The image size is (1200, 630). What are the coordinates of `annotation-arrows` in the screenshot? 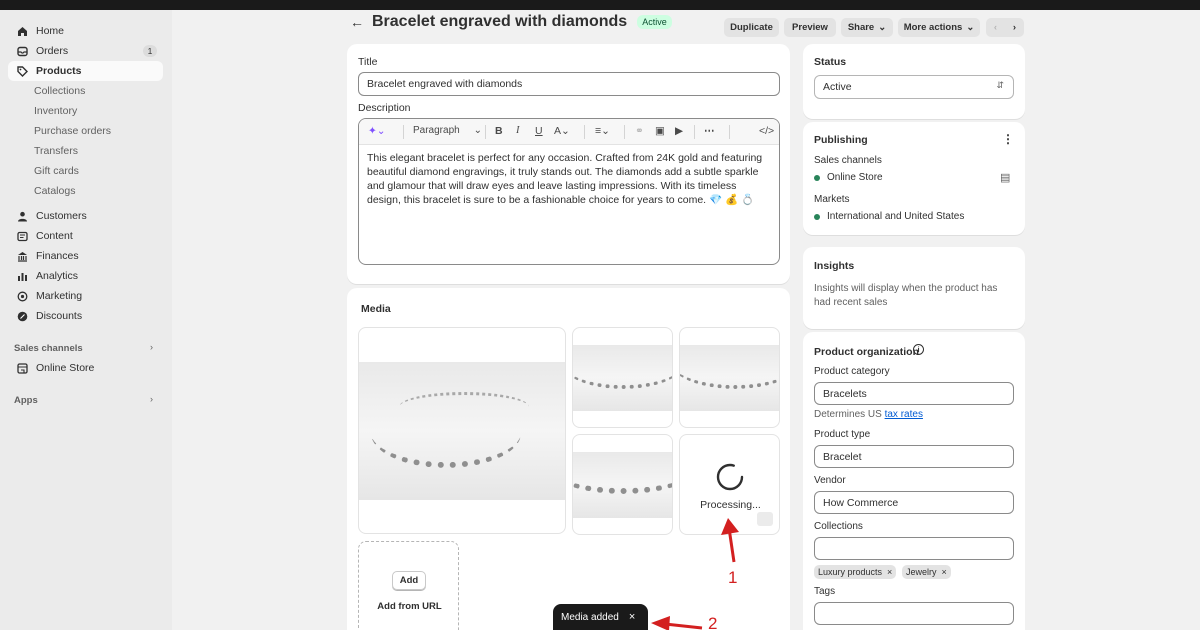 It's located at (695, 574).